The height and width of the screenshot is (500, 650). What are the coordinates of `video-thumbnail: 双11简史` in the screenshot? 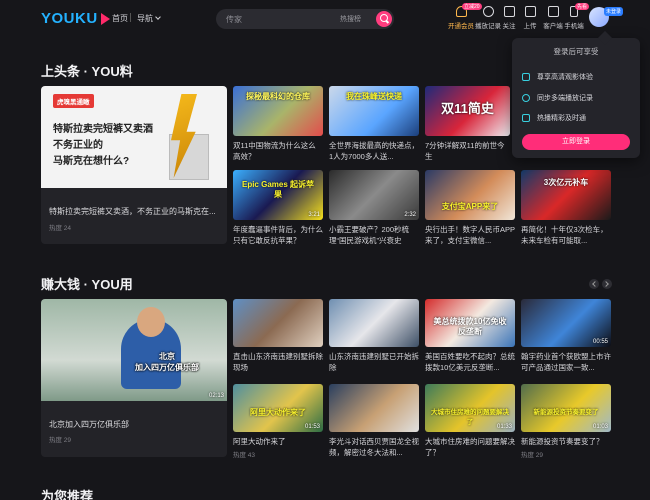 It's located at (467, 111).